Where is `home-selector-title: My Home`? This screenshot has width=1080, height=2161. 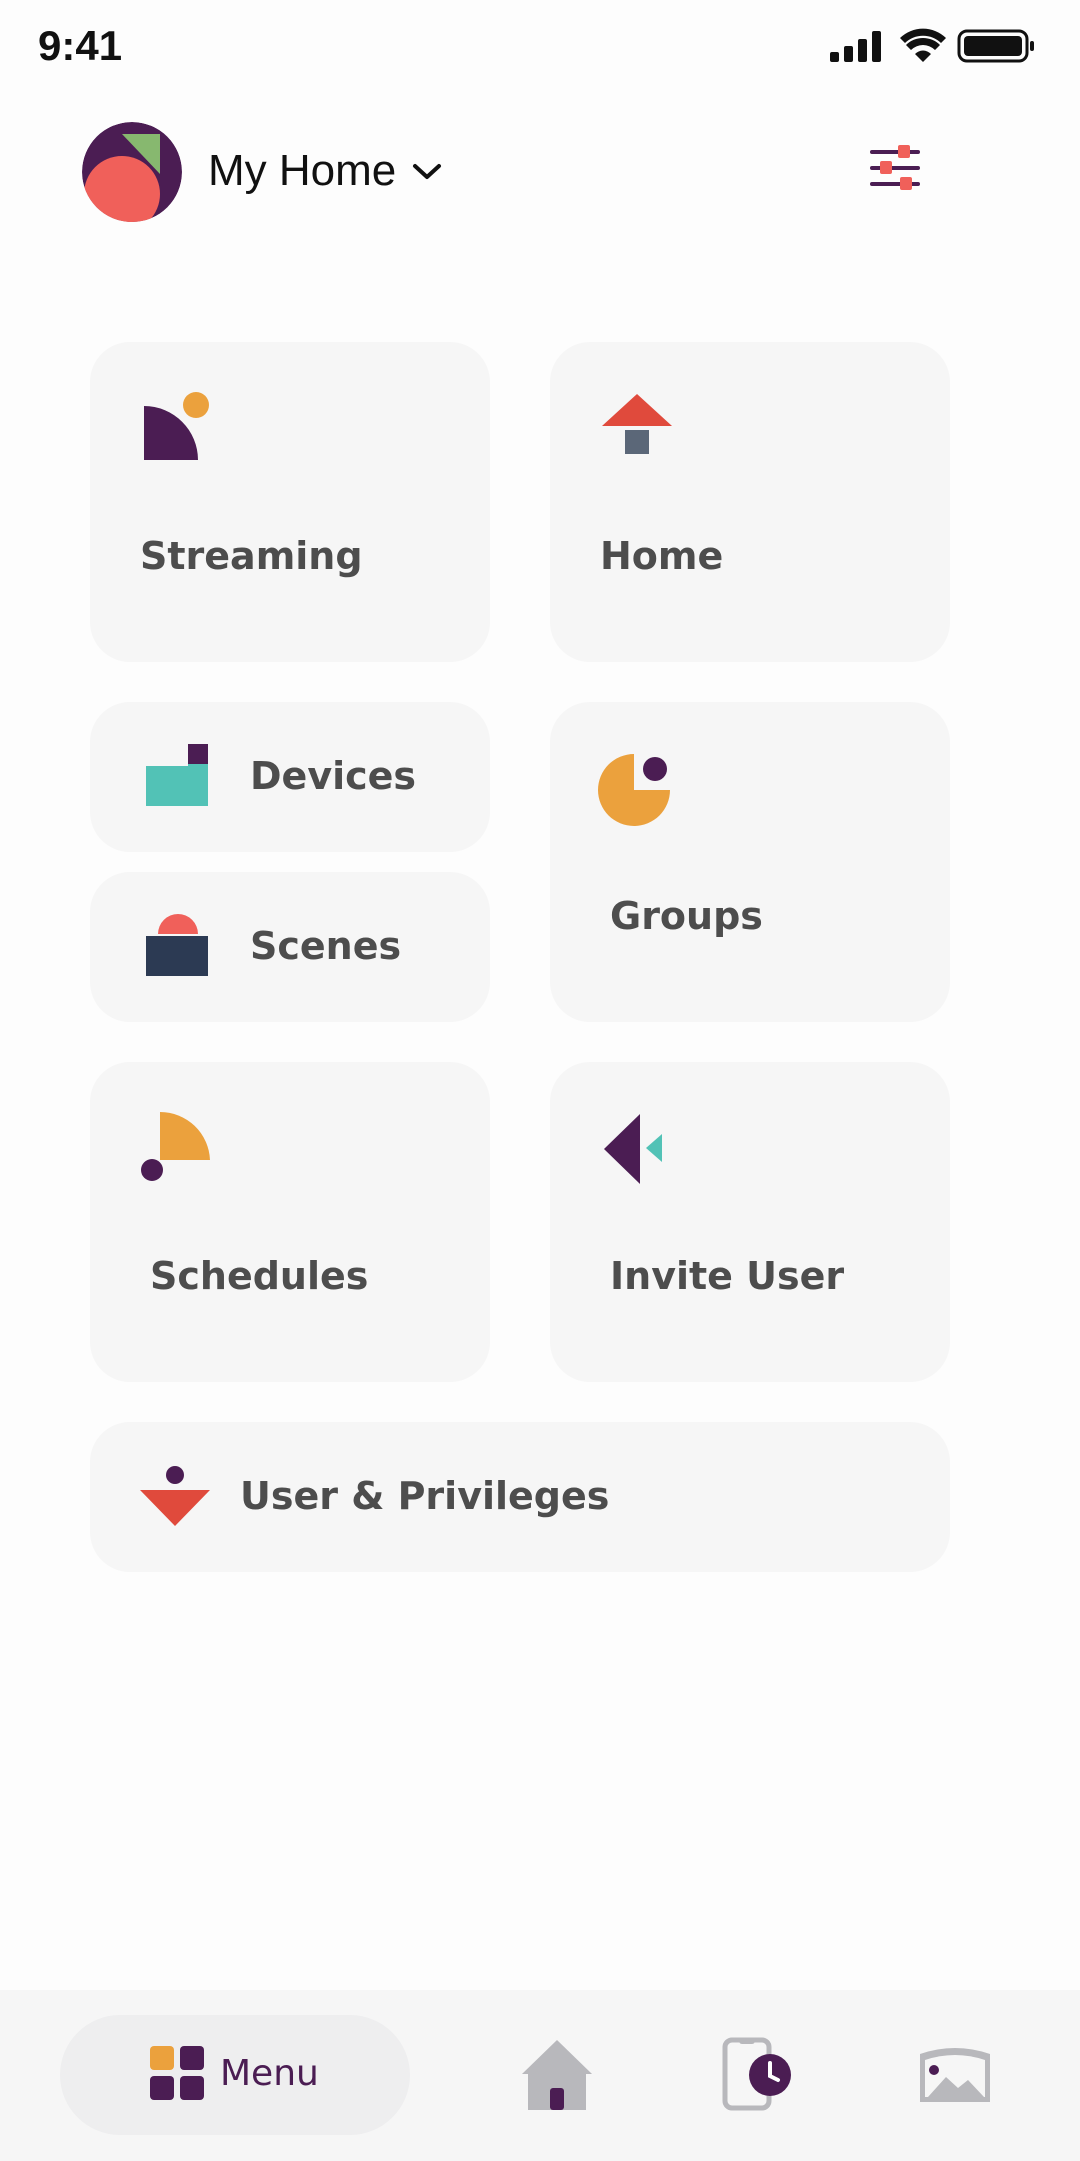 home-selector-title: My Home is located at coordinates (302, 171).